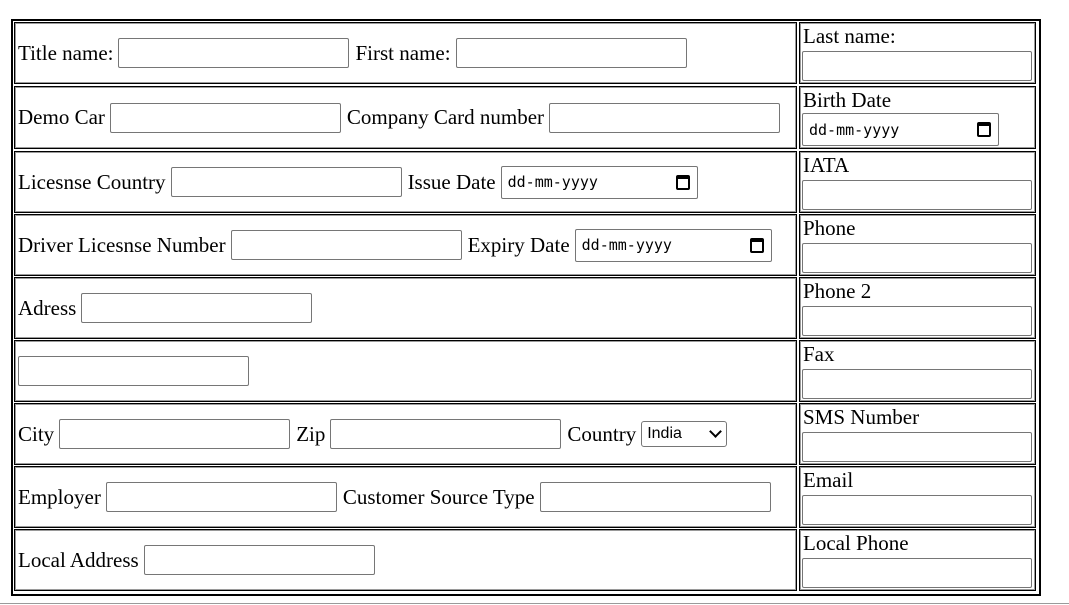  Describe the element at coordinates (221, 497) in the screenshot. I see `employer-input` at that location.